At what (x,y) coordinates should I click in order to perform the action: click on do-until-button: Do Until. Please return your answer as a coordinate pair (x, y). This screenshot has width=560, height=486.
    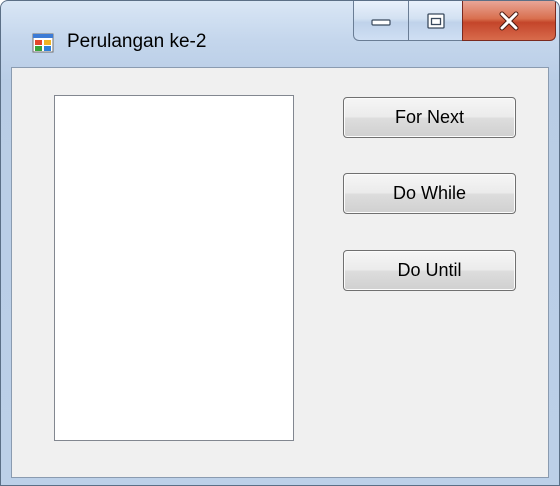
    Looking at the image, I should click on (429, 270).